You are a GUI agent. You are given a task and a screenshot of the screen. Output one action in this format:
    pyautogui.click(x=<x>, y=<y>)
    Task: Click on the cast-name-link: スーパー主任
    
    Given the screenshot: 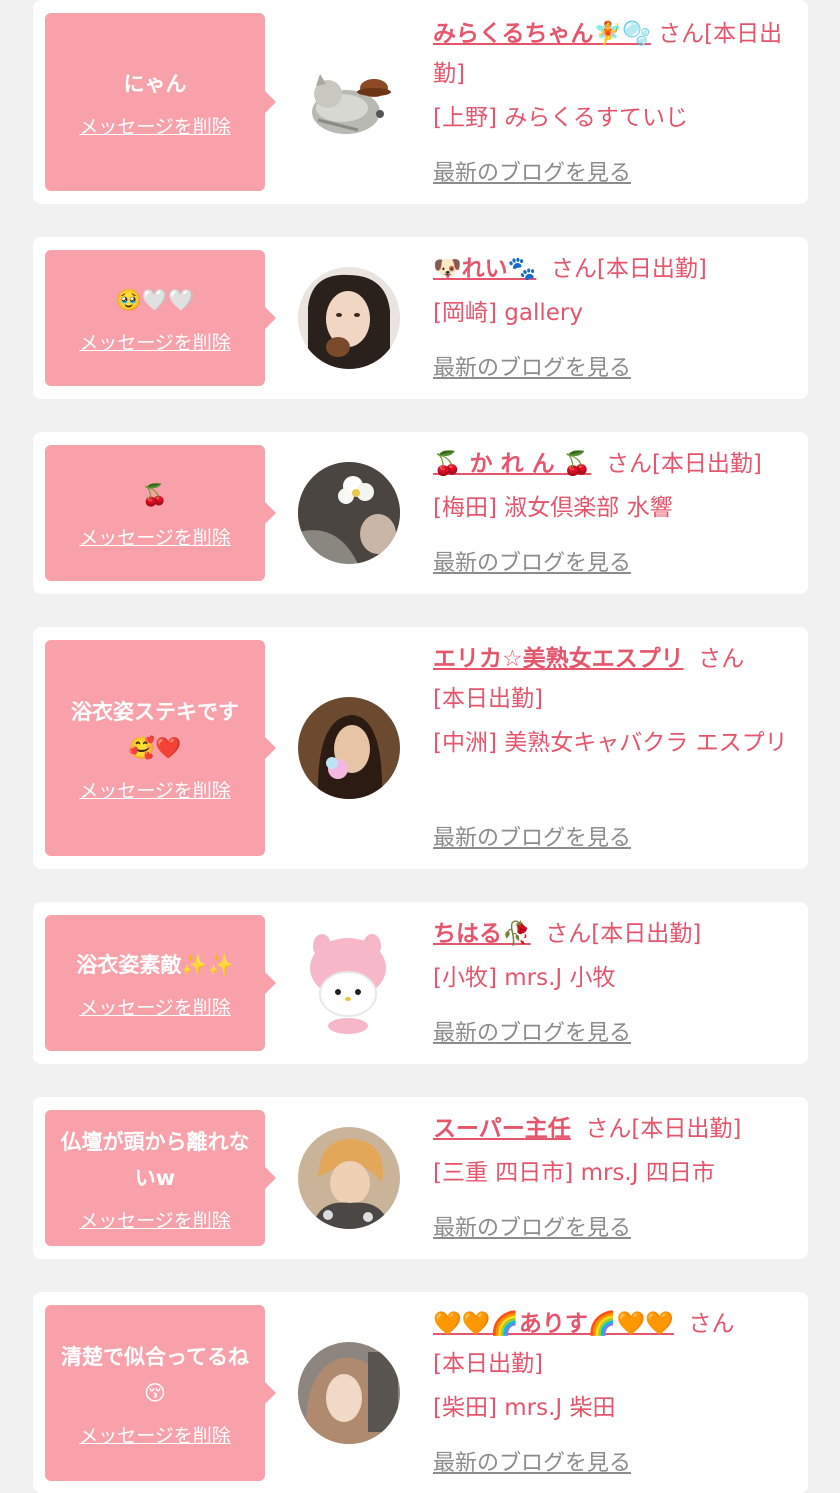 What is the action you would take?
    pyautogui.click(x=502, y=1129)
    